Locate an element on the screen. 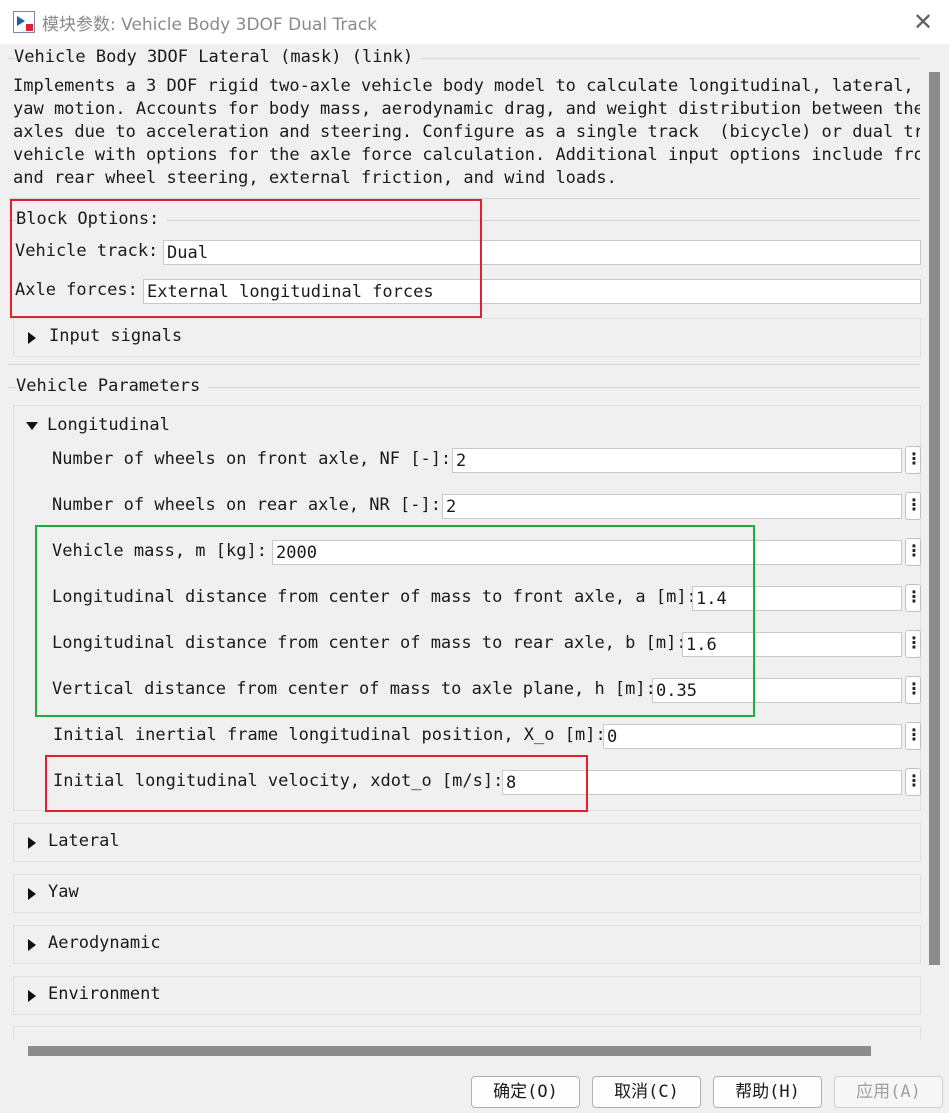 The image size is (949, 1113). window-title: 模块参数: Vehicle Body 3DOF Dual Track is located at coordinates (210, 25).